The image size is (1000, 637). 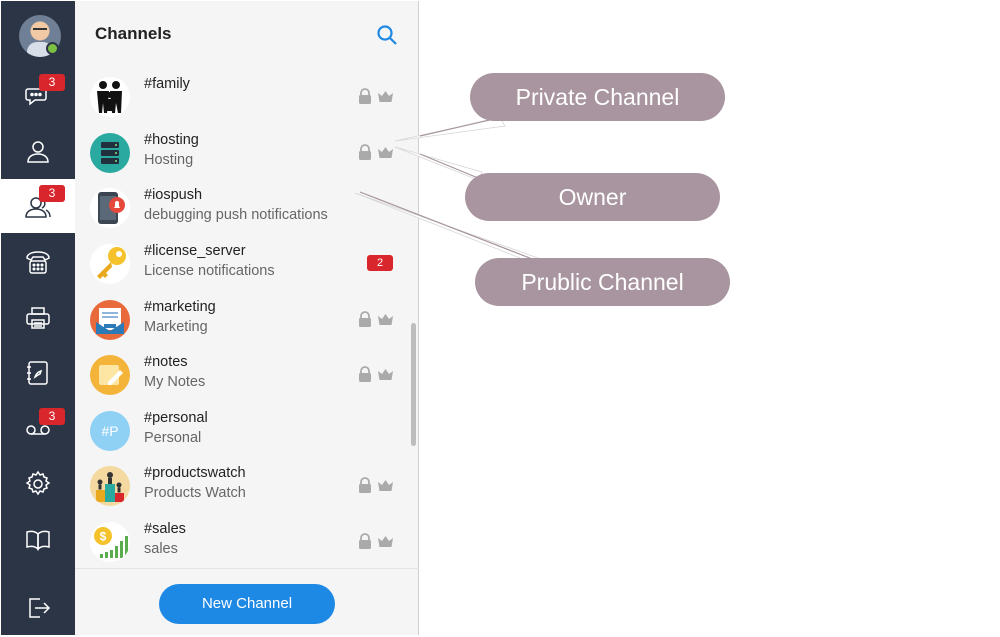 I want to click on callout-public-channel: Prublic Channel, so click(x=602, y=282).